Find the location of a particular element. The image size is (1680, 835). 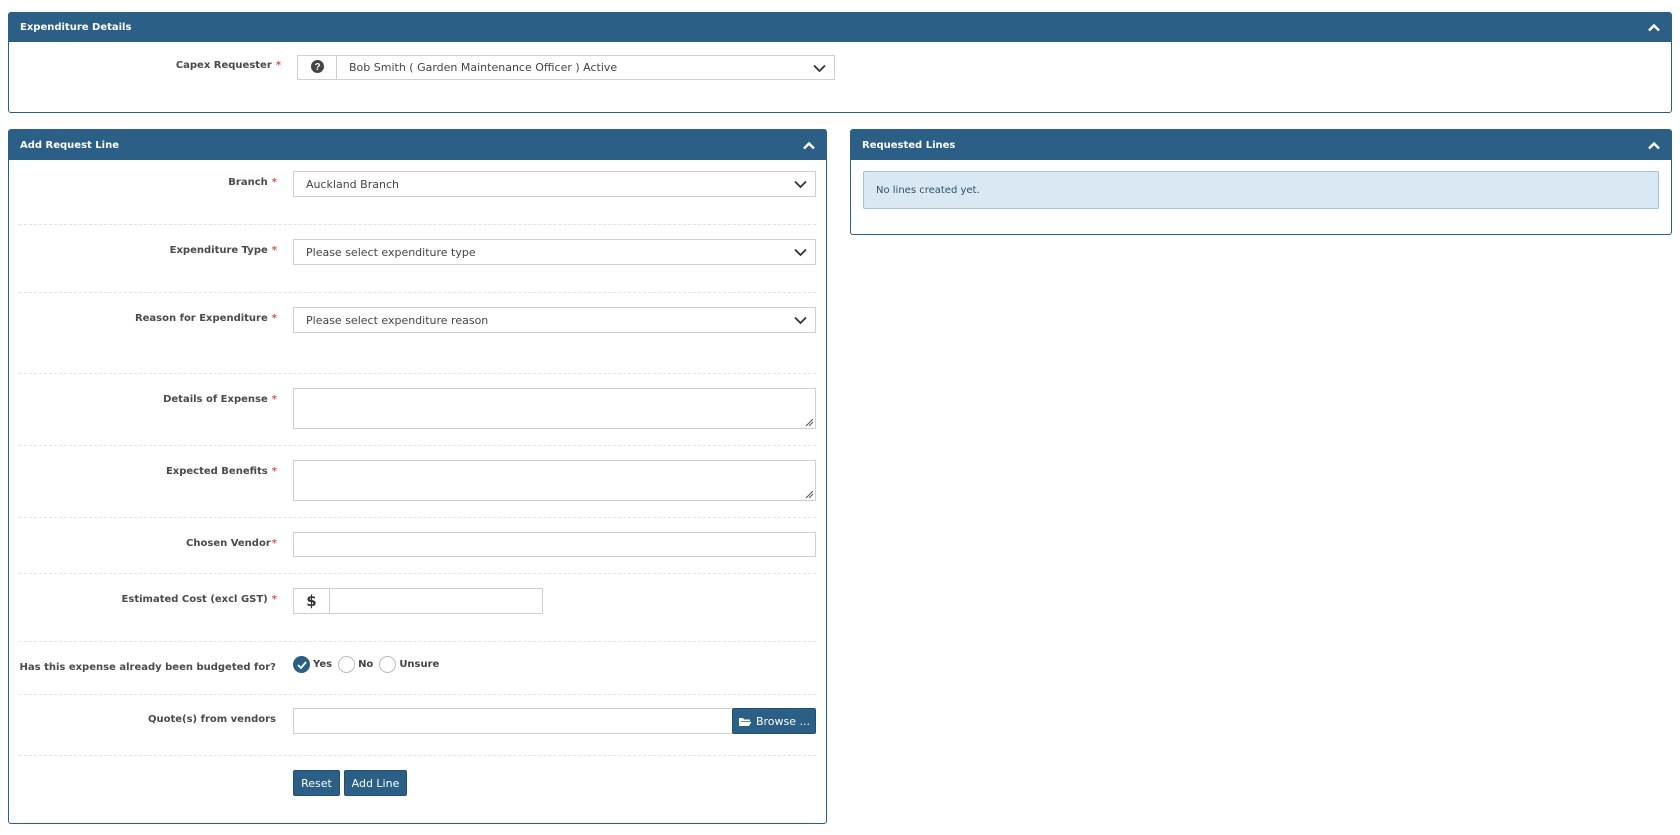

empty-lines-message: No lines created yet. is located at coordinates (928, 190).